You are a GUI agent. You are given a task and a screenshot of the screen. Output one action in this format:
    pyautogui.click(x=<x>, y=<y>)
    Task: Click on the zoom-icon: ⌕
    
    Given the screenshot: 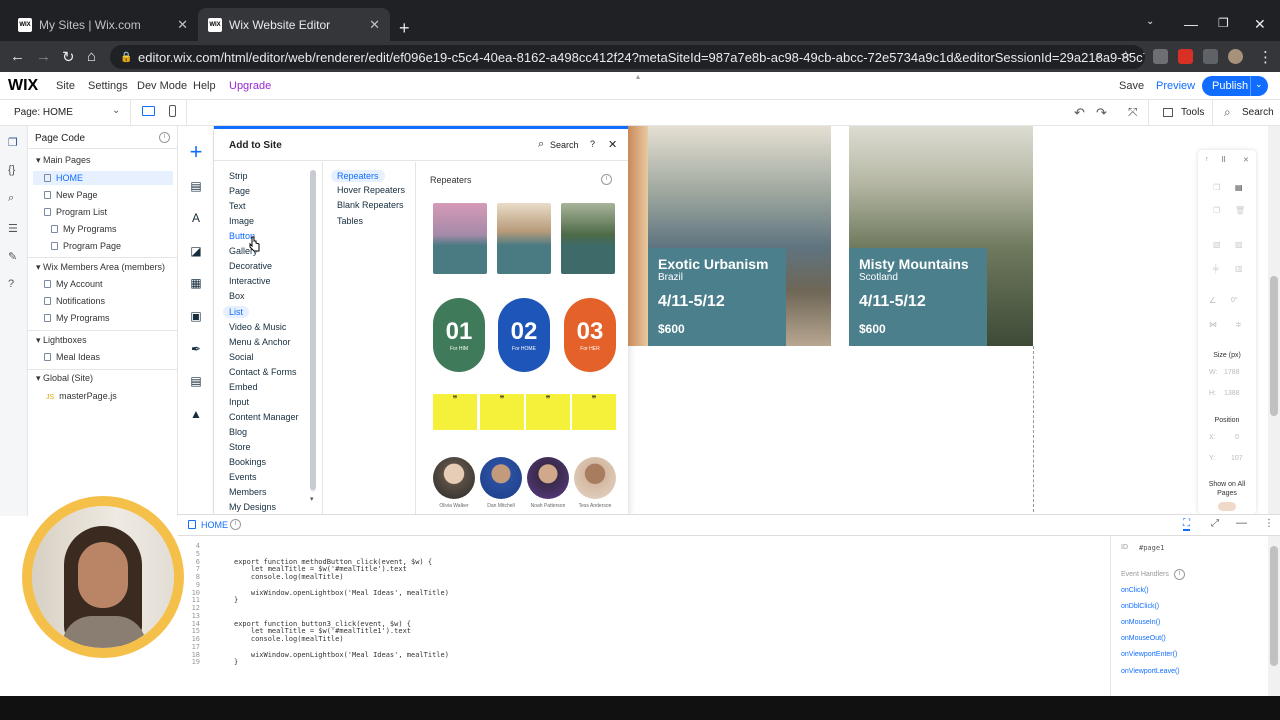 What is the action you would take?
    pyautogui.click(x=1098, y=56)
    